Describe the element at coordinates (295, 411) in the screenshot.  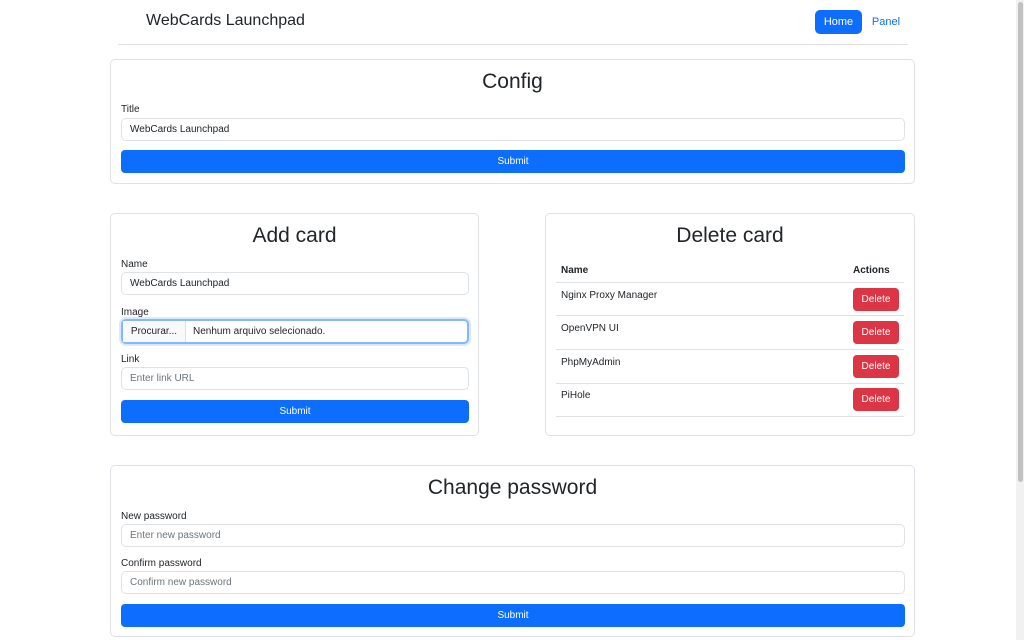
I see `add-card-submit-button: Submit` at that location.